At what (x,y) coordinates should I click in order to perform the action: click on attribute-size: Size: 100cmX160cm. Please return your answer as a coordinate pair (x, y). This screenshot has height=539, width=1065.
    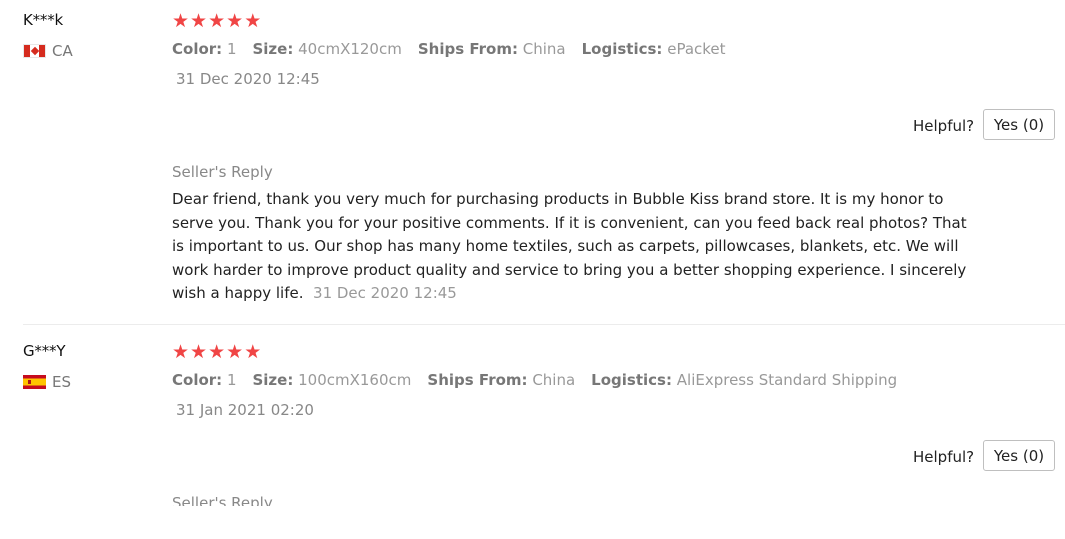
    Looking at the image, I should click on (332, 380).